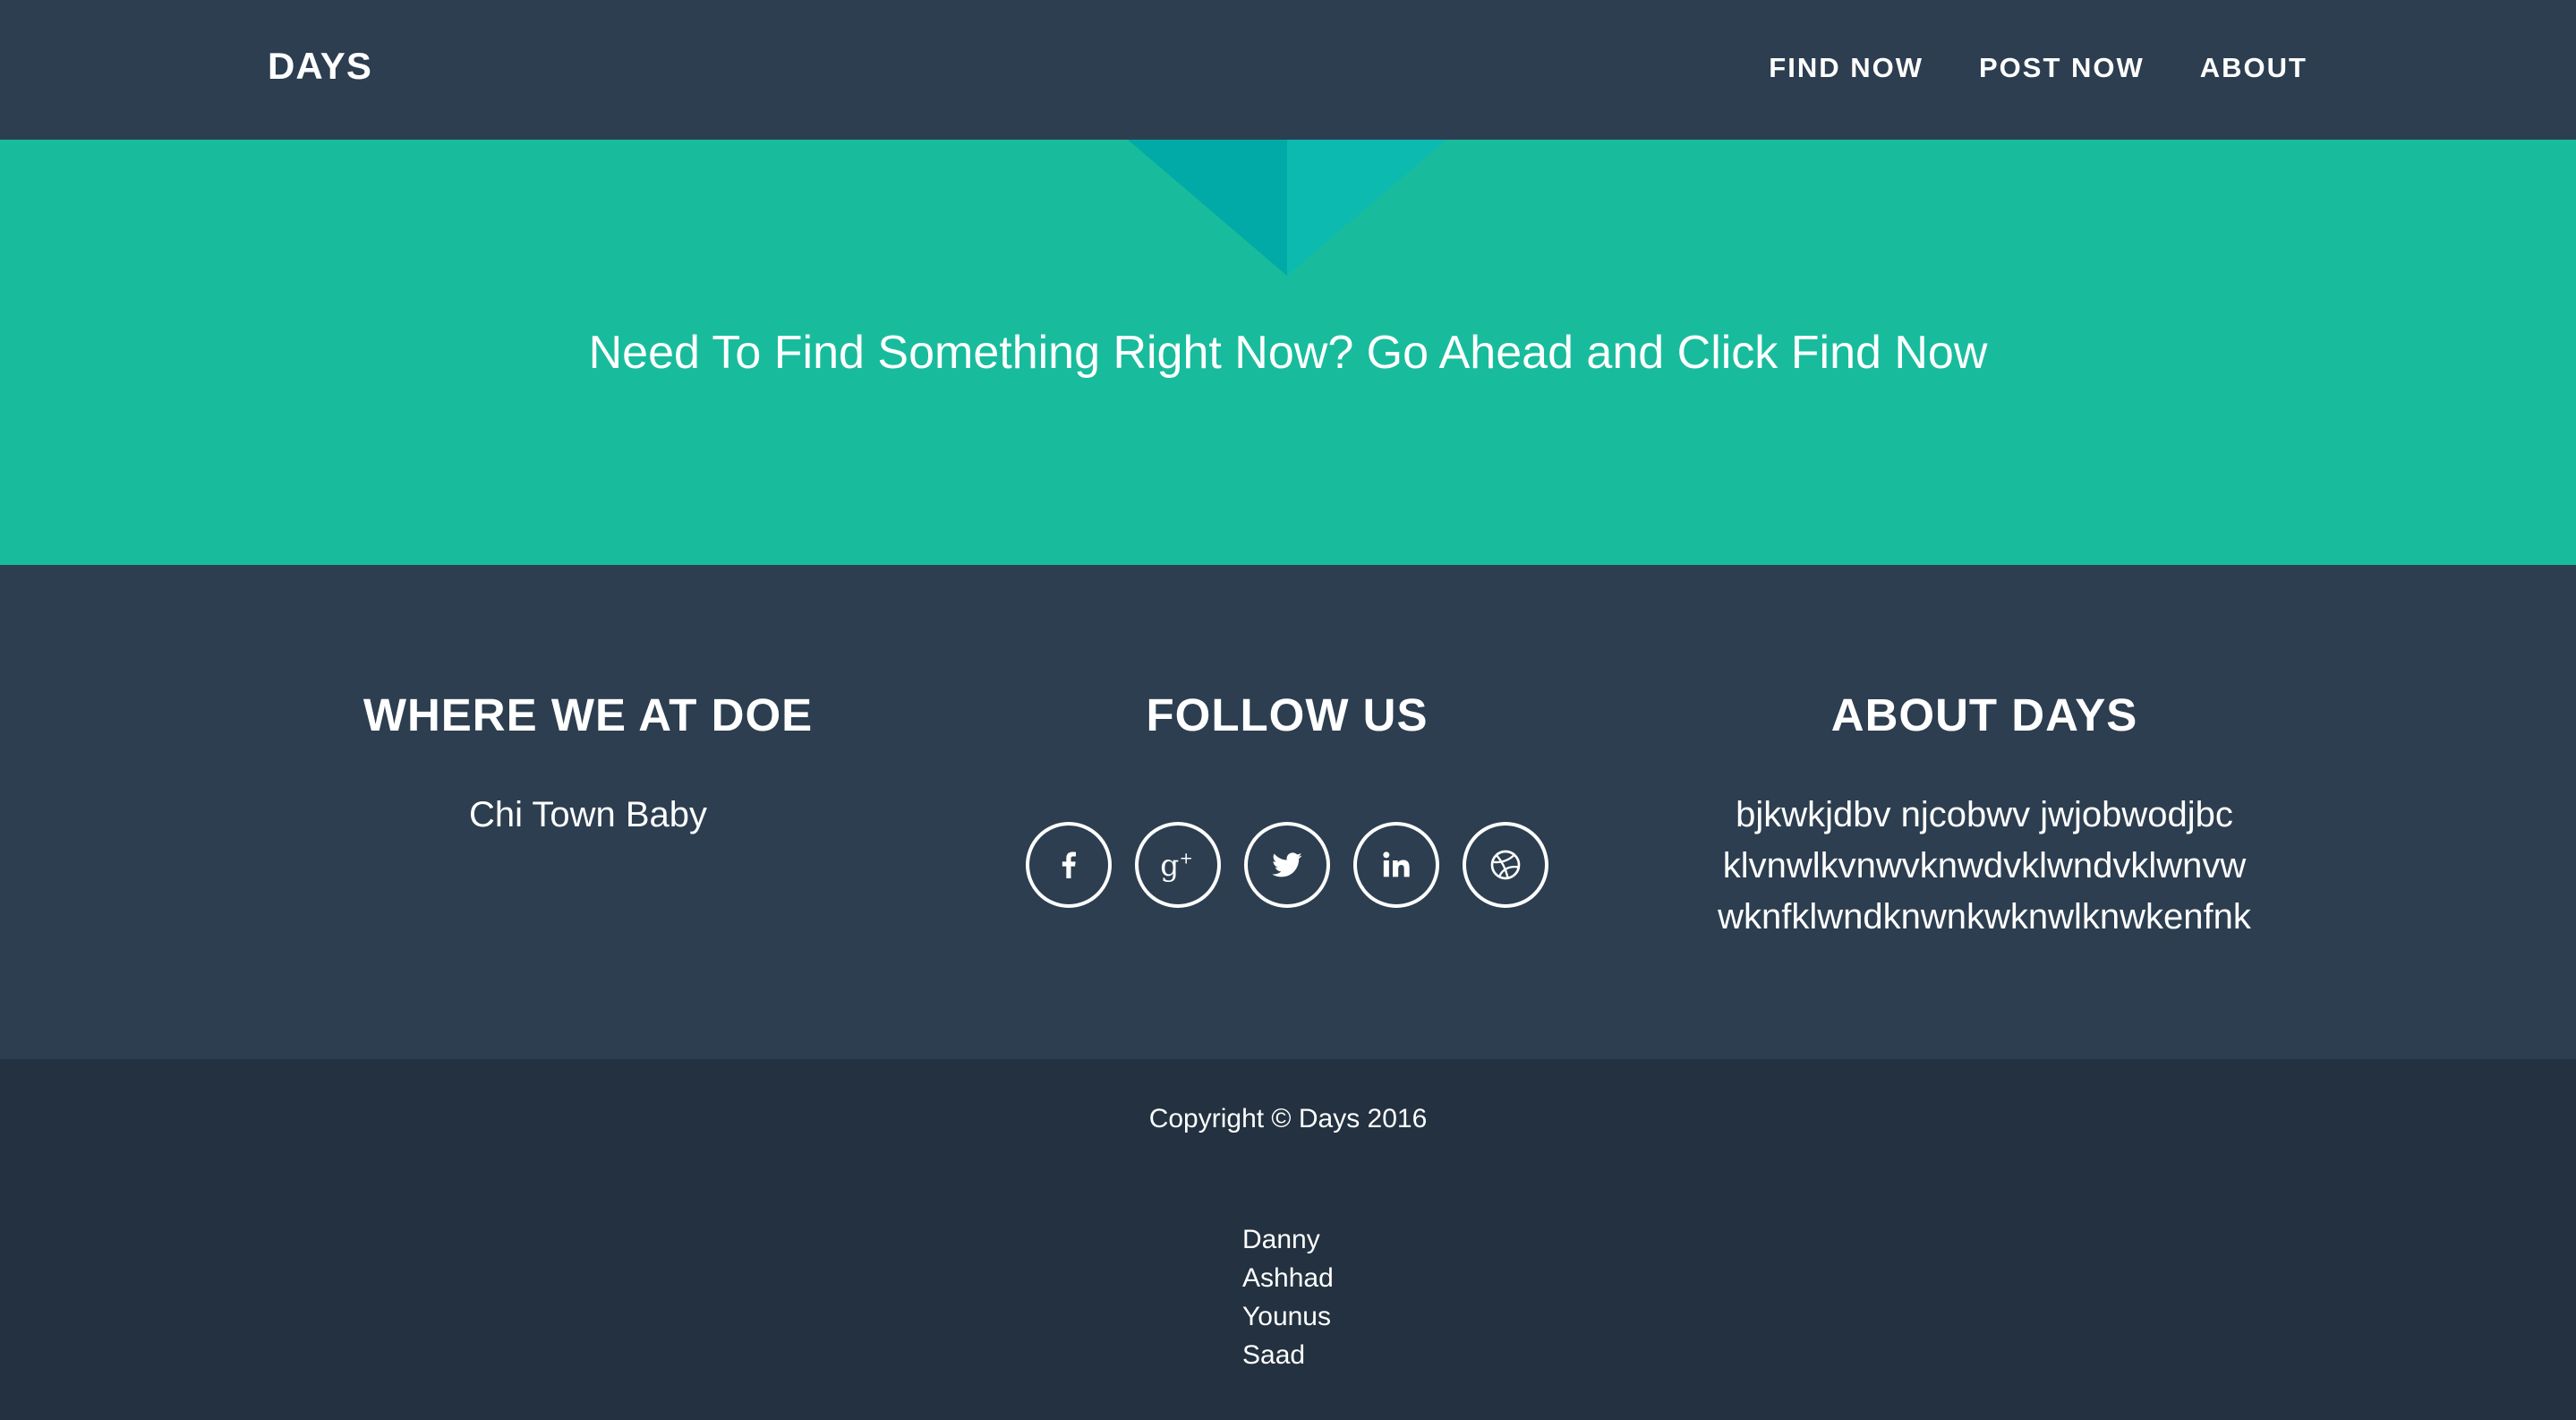  Describe the element at coordinates (588, 765) in the screenshot. I see `location-column: WHERE WE AT DOE Chi Town Baby` at that location.